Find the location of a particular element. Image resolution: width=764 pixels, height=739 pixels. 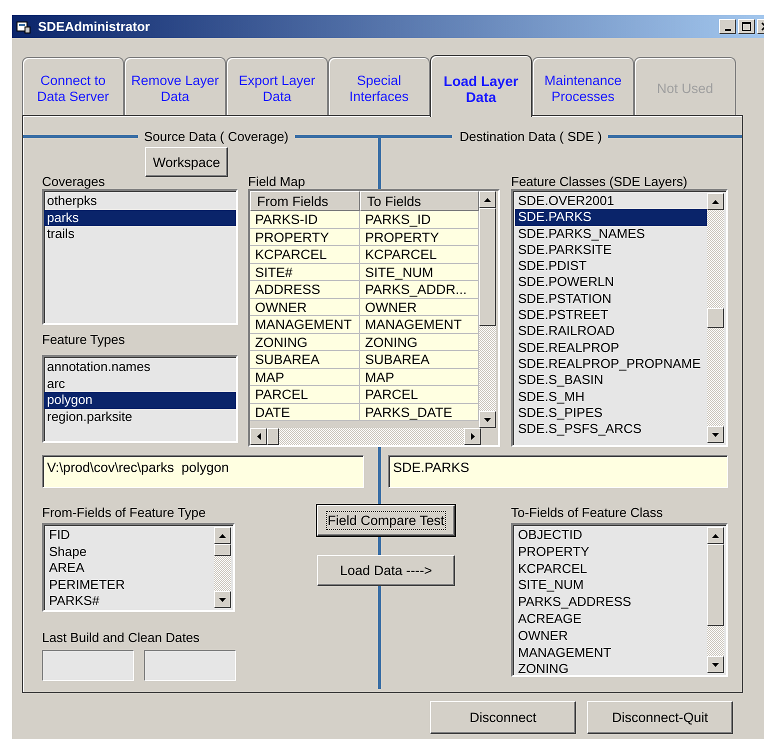

table-cell: ADDRESS is located at coordinates (305, 289).